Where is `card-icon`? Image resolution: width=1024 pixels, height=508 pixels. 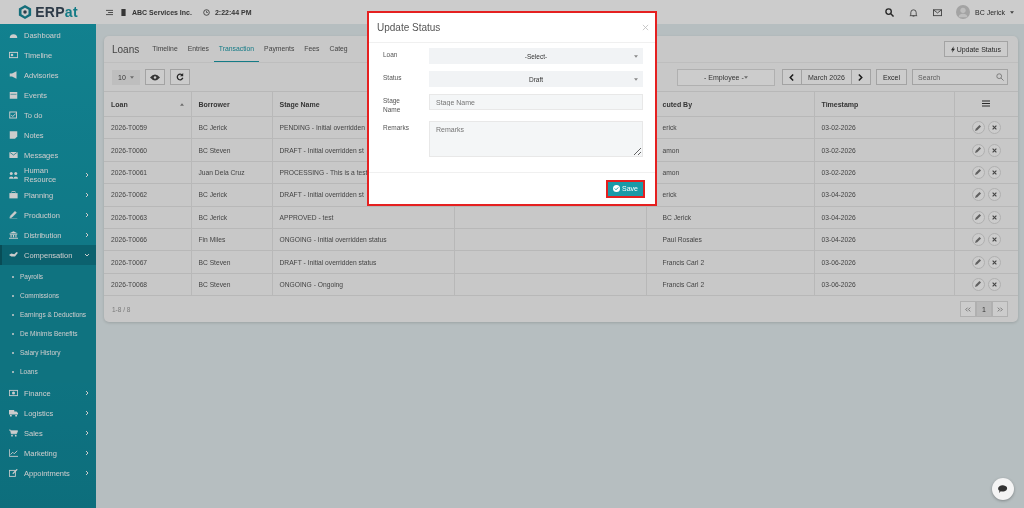
card-icon is located at coordinates (13, 55).